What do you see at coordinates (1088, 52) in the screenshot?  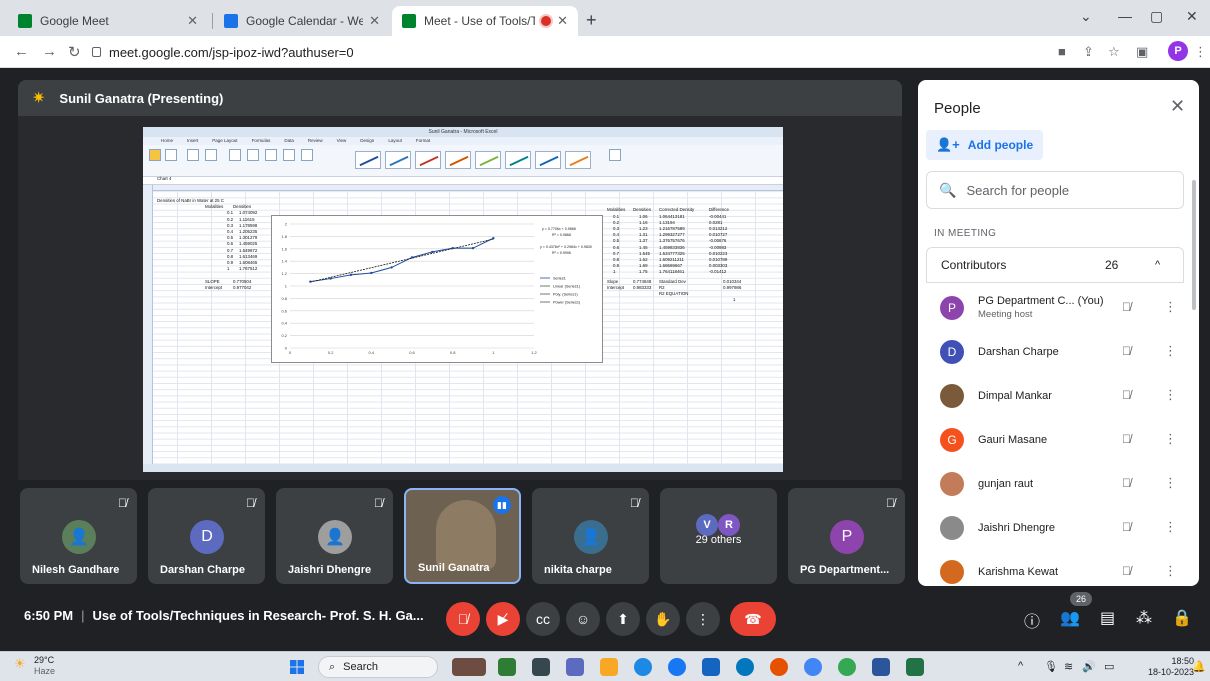 I see `share-icon: ⇪` at bounding box center [1088, 52].